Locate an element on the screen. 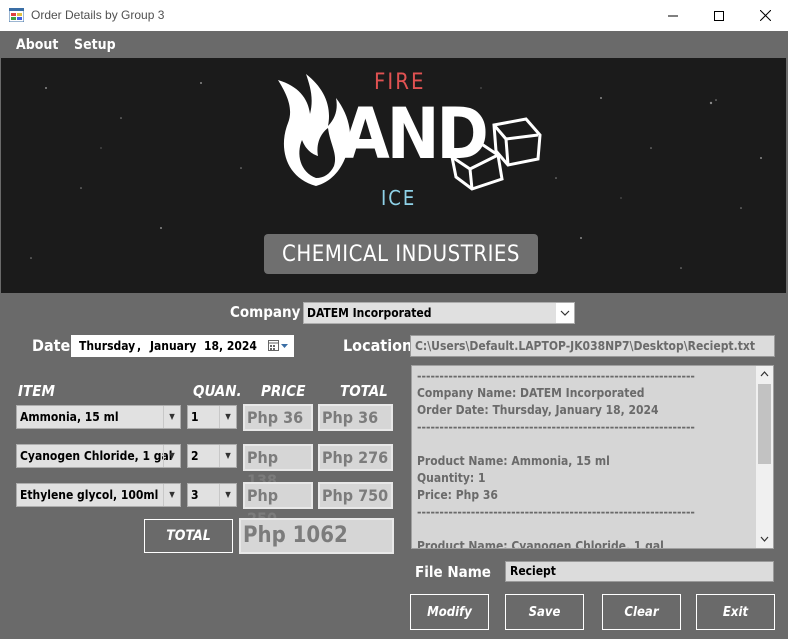  minimize-button is located at coordinates (673, 15).